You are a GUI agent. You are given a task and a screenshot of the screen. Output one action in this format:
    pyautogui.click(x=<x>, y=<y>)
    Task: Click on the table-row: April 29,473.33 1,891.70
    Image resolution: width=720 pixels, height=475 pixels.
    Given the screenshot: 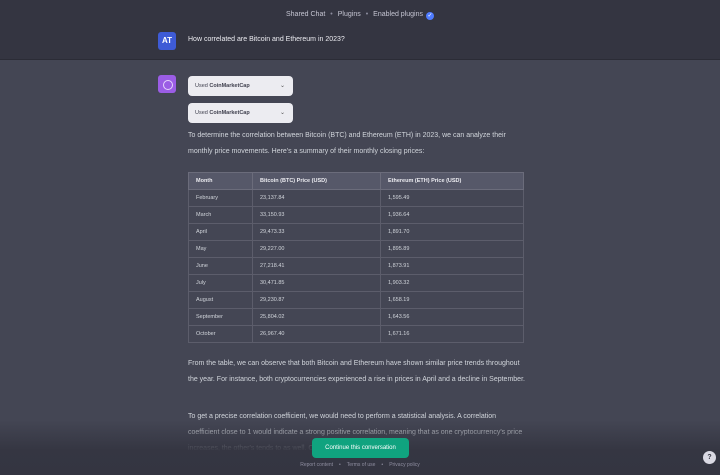 What is the action you would take?
    pyautogui.click(x=356, y=232)
    